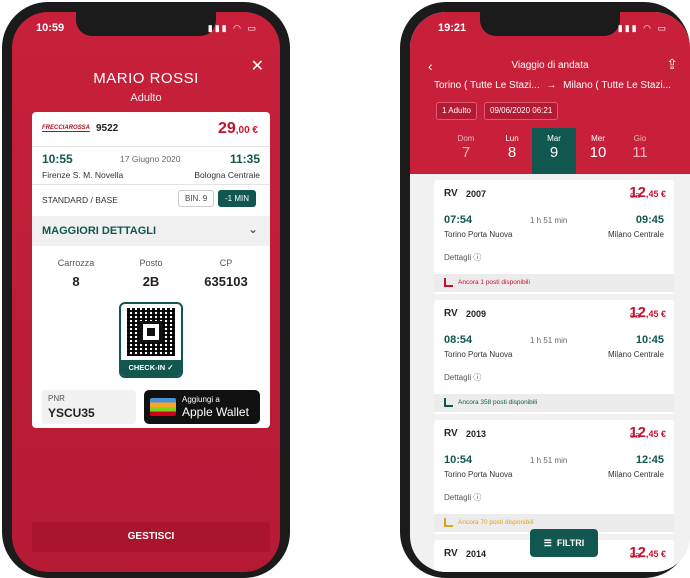 The width and height of the screenshot is (690, 578). What do you see at coordinates (80, 200) in the screenshot?
I see `ticket-class: STANDARD / BASE` at bounding box center [80, 200].